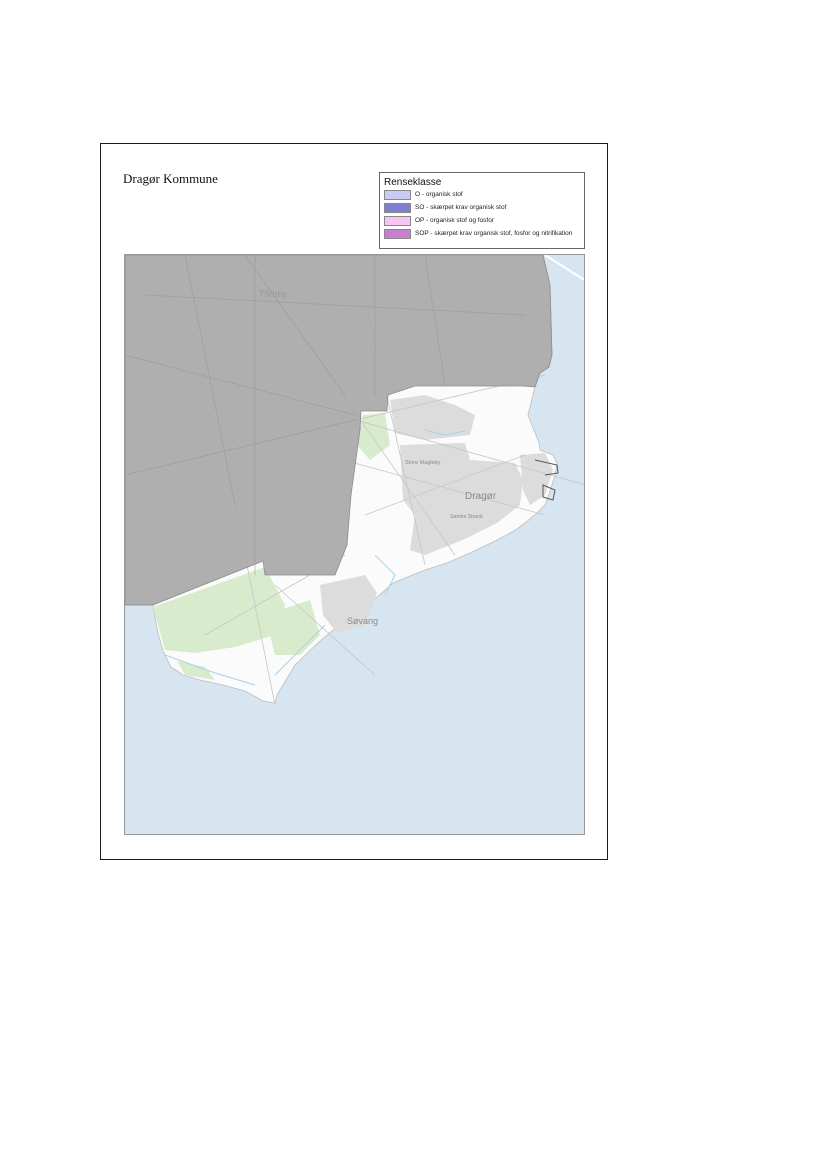 This screenshot has height=1169, width=827. Describe the element at coordinates (170, 178) in the screenshot. I see `map-title: Dragør Kommune` at that location.